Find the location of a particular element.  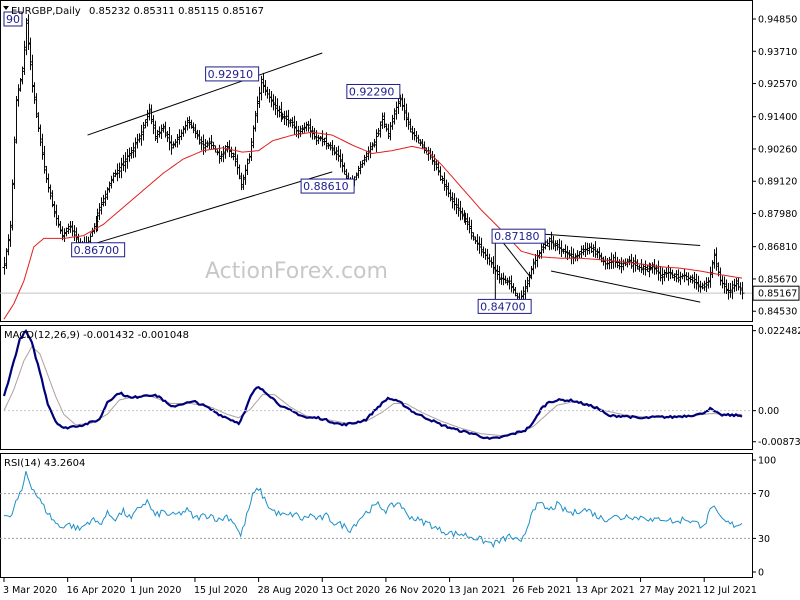

y-tick-label: 0.94850 is located at coordinates (777, 19).